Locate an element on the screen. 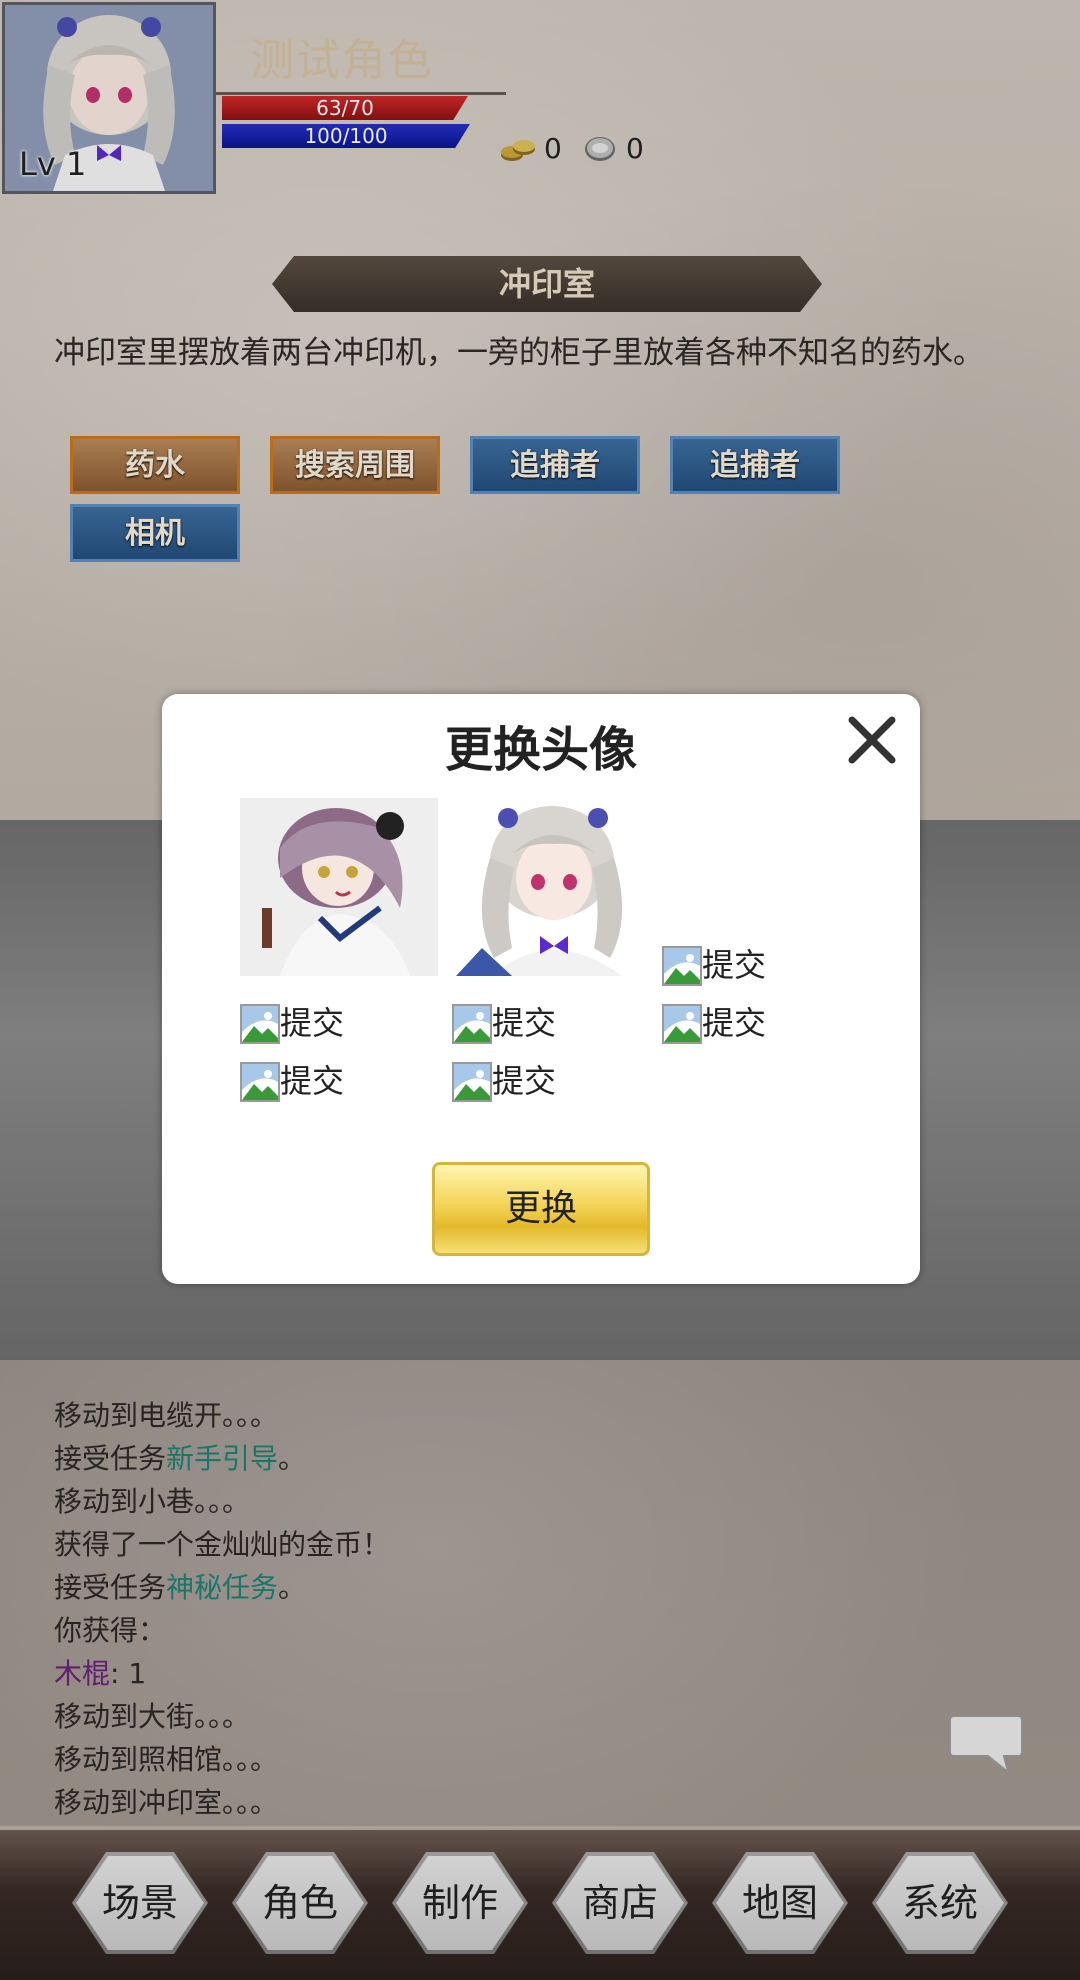 Image resolution: width=1080 pixels, height=1980 pixels. close-icon is located at coordinates (872, 740).